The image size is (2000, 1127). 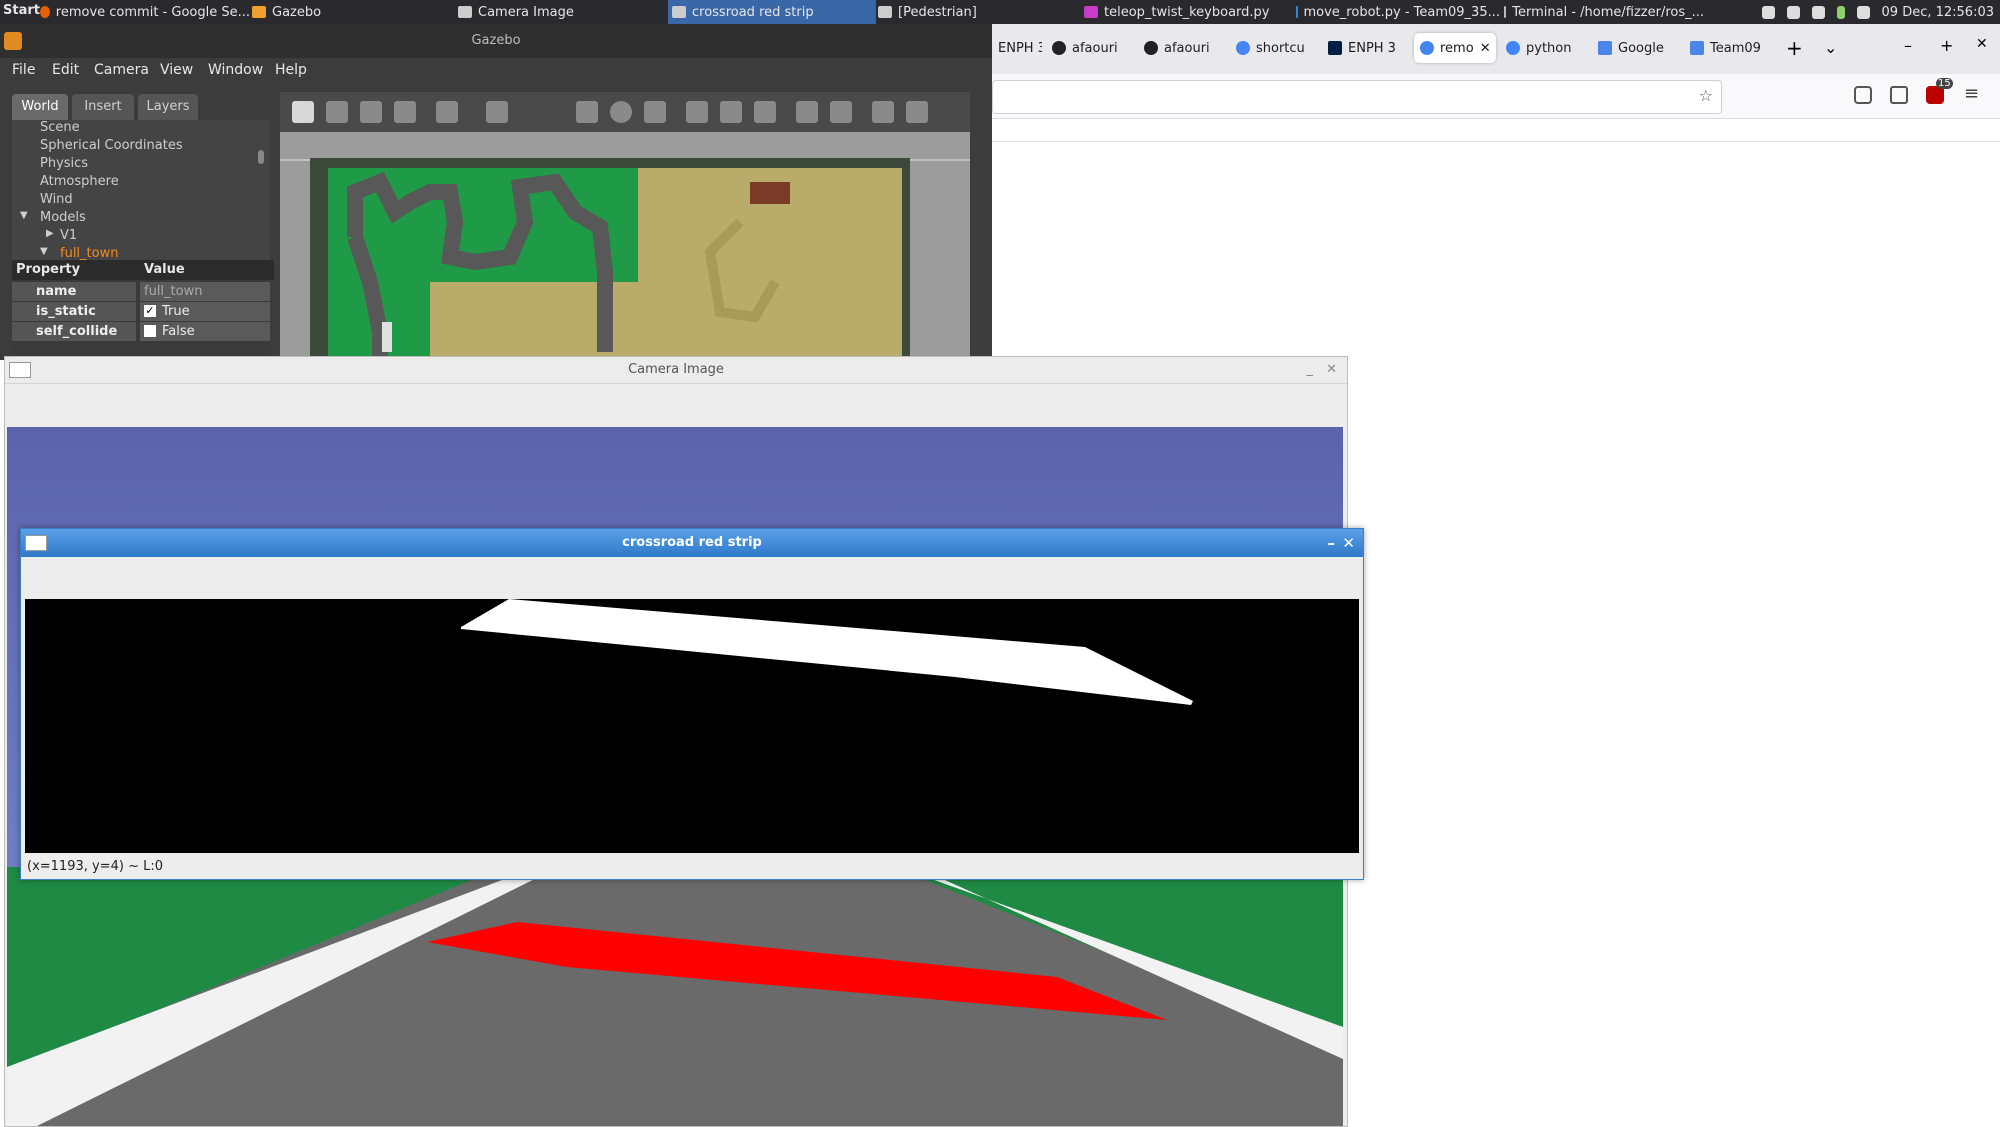 I want to click on copy-icon, so click(x=807, y=112).